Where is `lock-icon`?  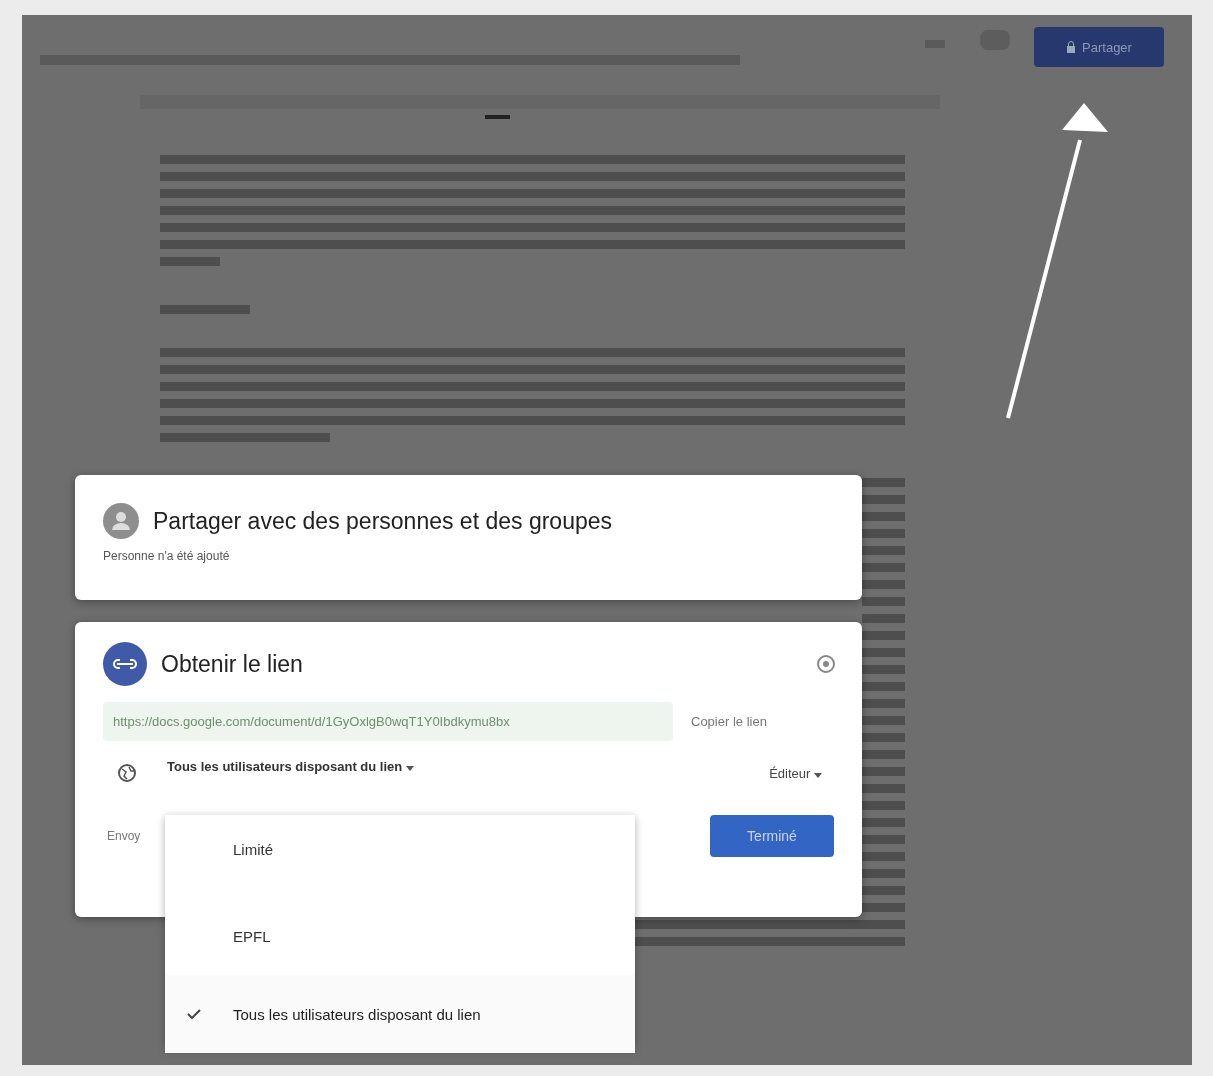 lock-icon is located at coordinates (1071, 47).